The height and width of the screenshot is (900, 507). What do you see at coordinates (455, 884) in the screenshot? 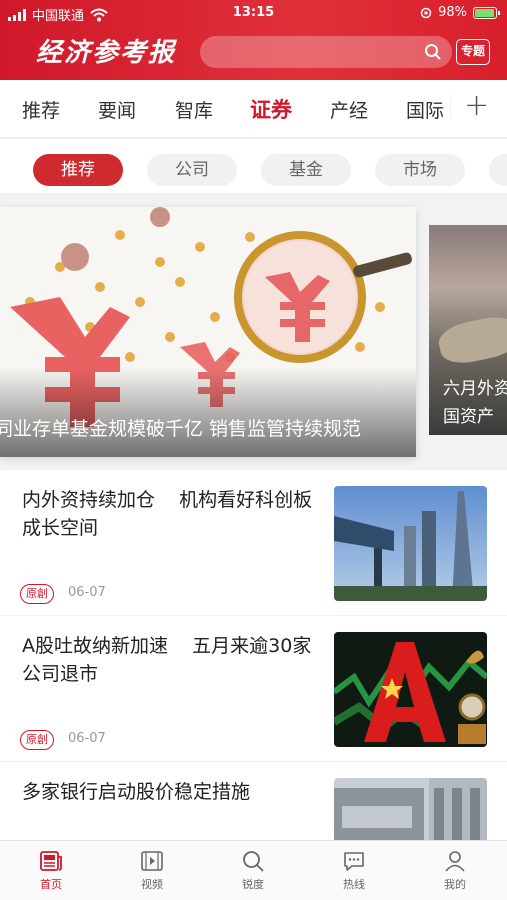
I see `nav-label: 我的` at bounding box center [455, 884].